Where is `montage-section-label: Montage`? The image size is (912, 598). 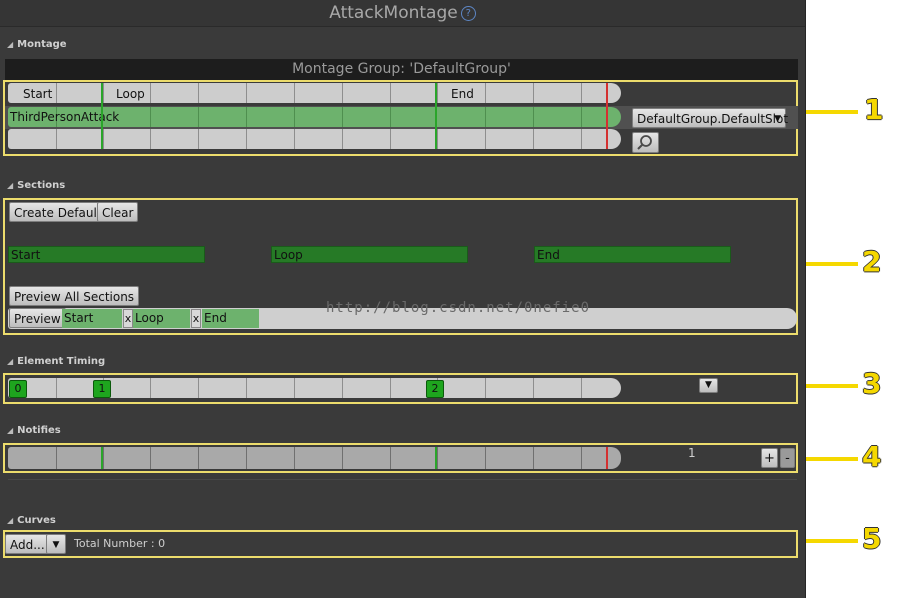
montage-section-label: Montage is located at coordinates (42, 44).